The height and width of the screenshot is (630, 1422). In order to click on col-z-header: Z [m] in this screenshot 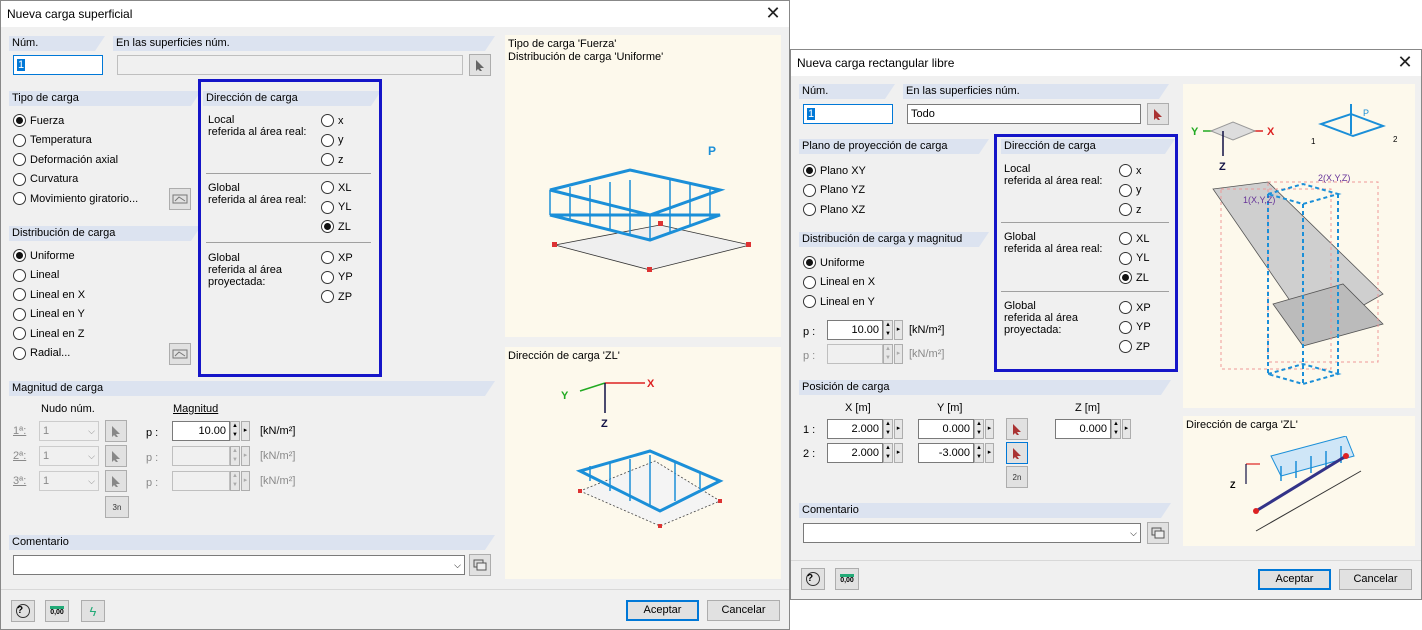, I will do `click(1088, 408)`.